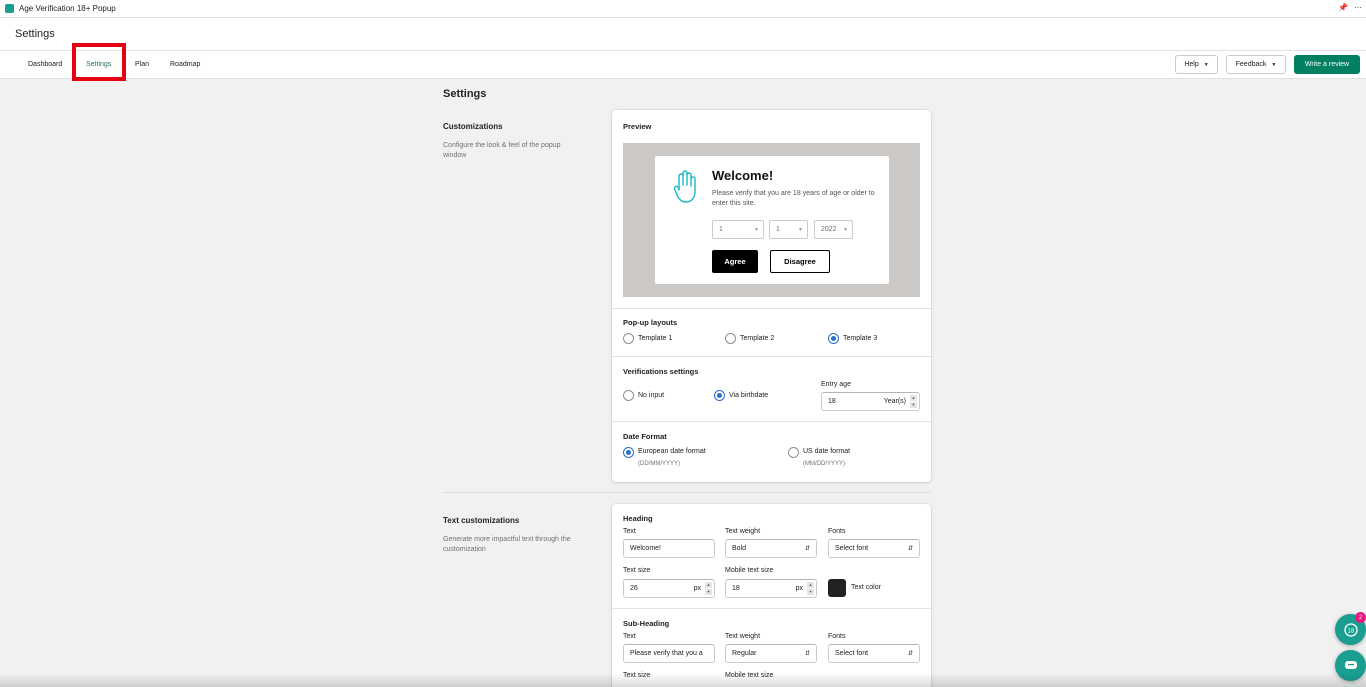 The image size is (1366, 687). What do you see at coordinates (827, 451) in the screenshot?
I see `us-date-label: US date format` at bounding box center [827, 451].